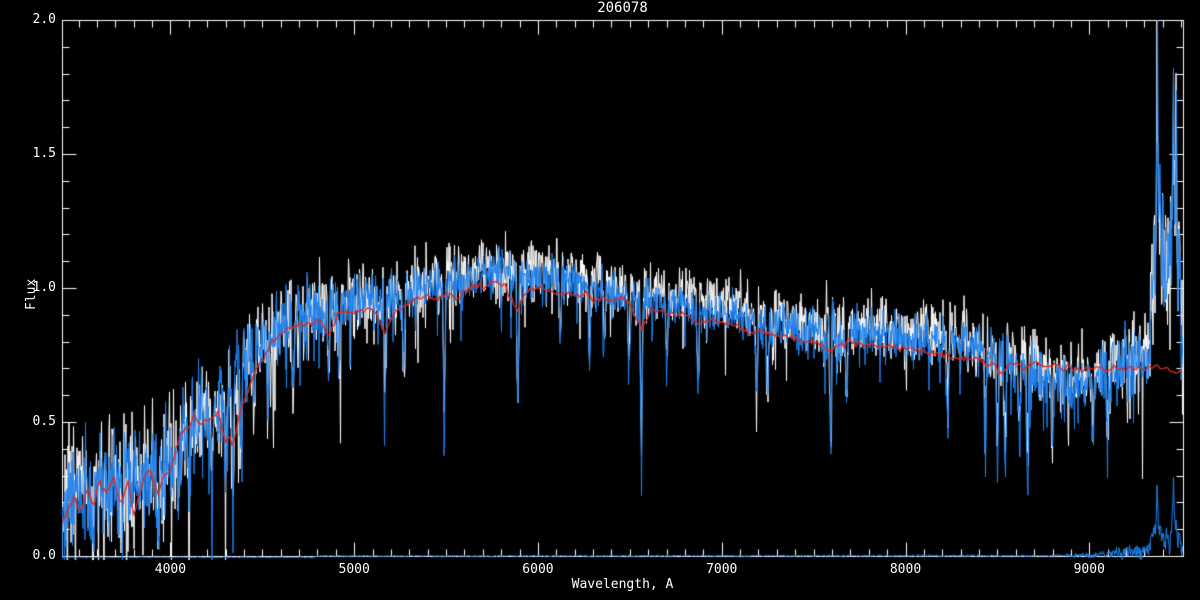 Image resolution: width=1200 pixels, height=600 pixels. I want to click on x-tick-label-7000: 7000, so click(722, 569).